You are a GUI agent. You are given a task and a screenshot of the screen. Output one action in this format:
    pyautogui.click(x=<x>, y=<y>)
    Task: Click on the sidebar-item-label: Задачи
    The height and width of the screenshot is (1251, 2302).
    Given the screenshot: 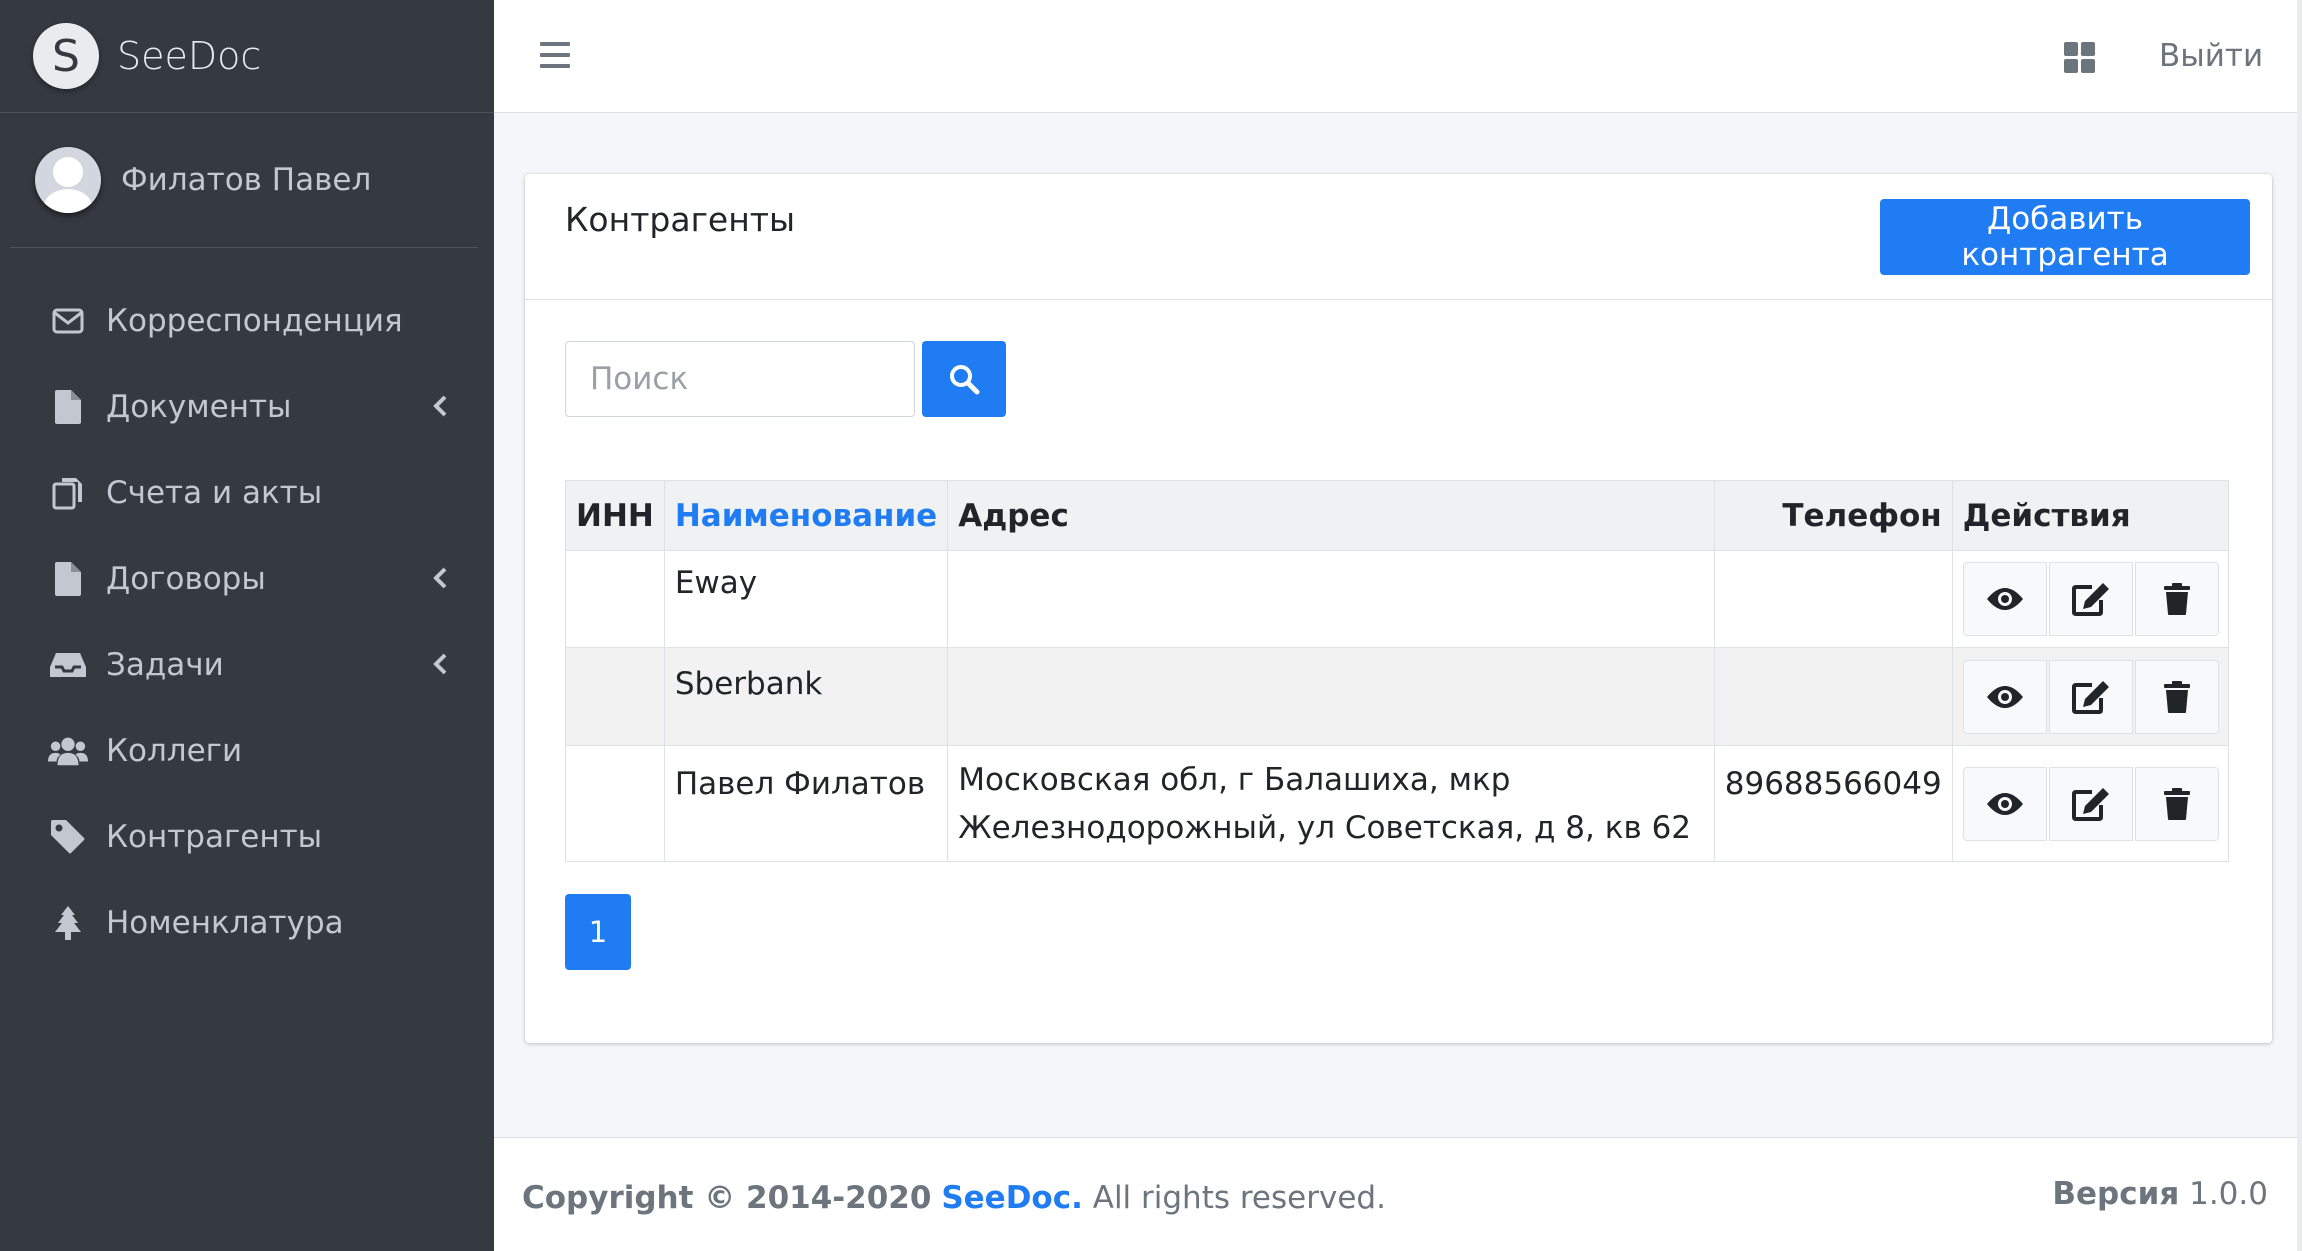 What is the action you would take?
    pyautogui.click(x=165, y=665)
    